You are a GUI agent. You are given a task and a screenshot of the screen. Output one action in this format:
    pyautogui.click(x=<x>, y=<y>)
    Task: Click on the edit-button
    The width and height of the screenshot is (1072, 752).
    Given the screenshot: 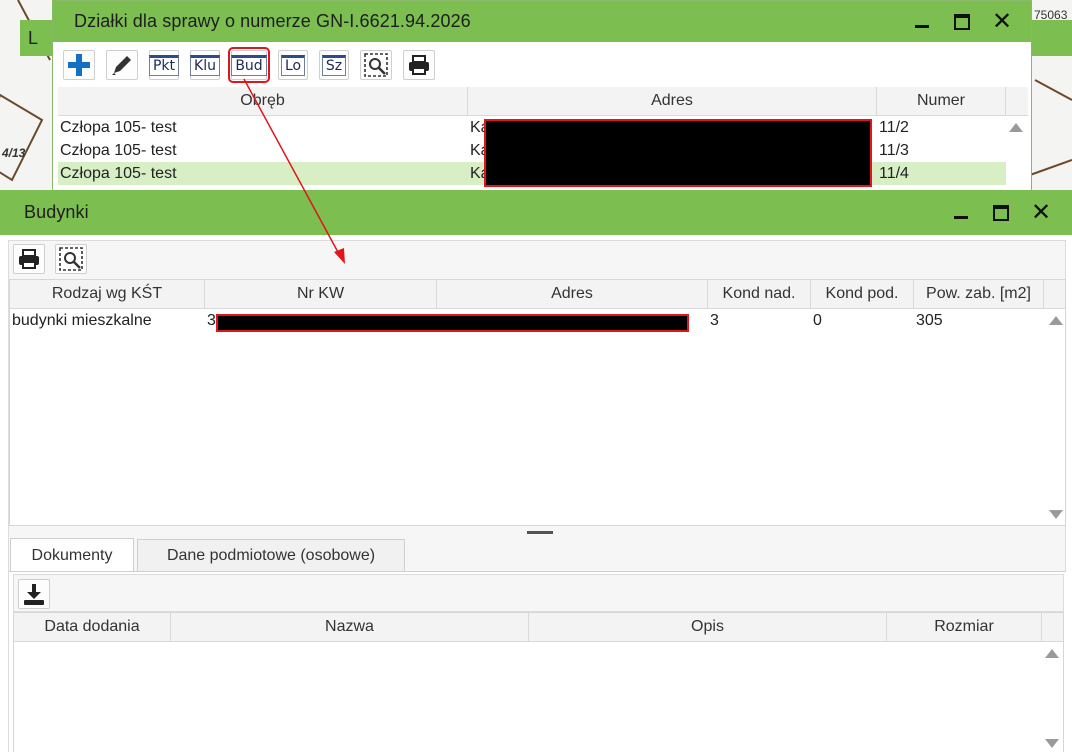 What is the action you would take?
    pyautogui.click(x=122, y=65)
    